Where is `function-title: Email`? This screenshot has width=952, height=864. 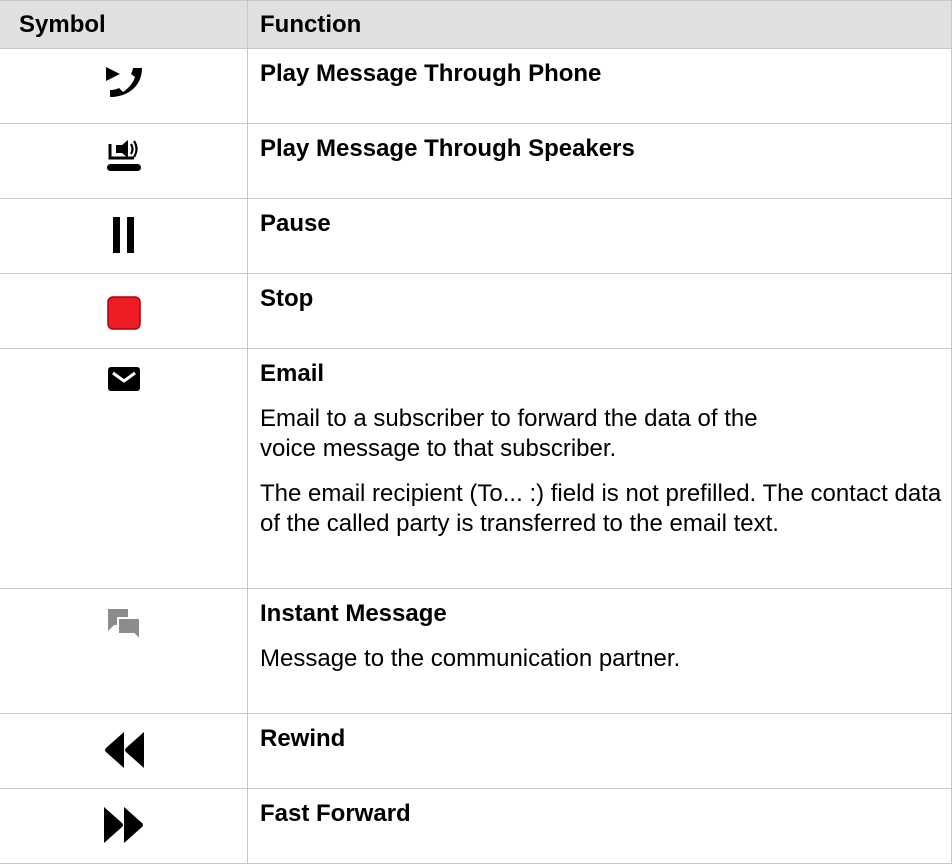 function-title: Email is located at coordinates (292, 373).